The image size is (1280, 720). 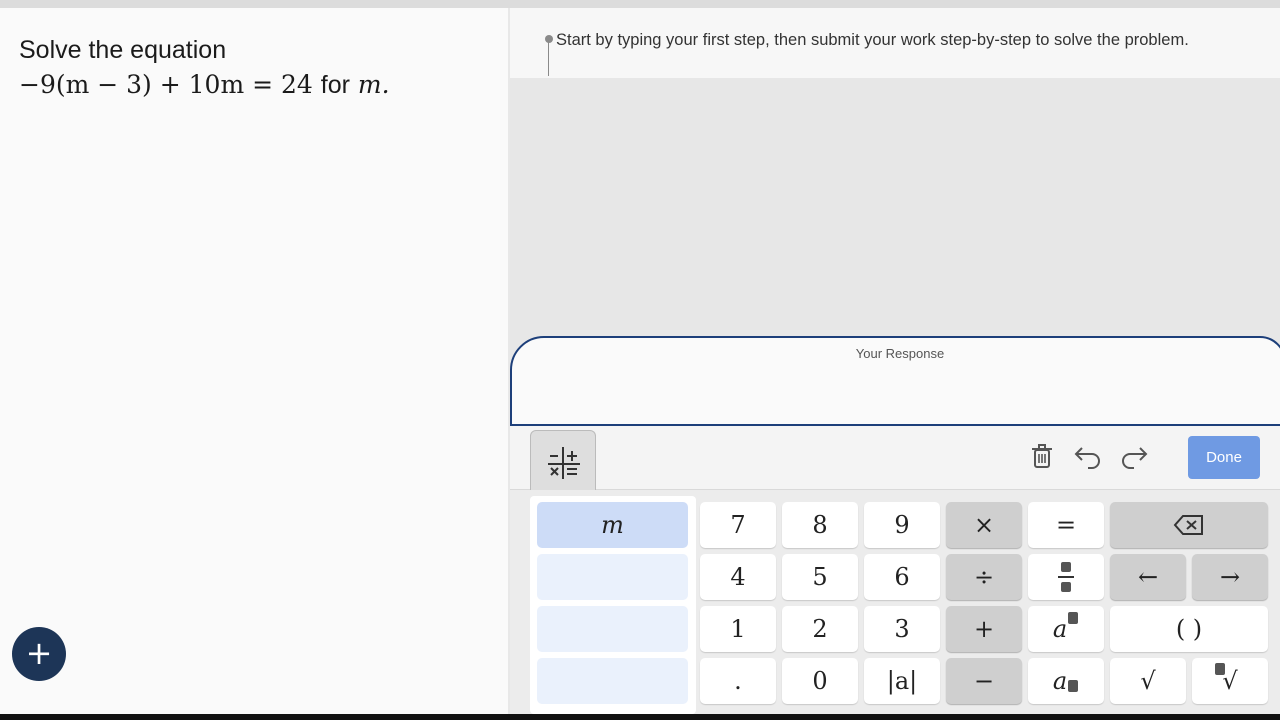 What do you see at coordinates (820, 577) in the screenshot?
I see `key-5: 5` at bounding box center [820, 577].